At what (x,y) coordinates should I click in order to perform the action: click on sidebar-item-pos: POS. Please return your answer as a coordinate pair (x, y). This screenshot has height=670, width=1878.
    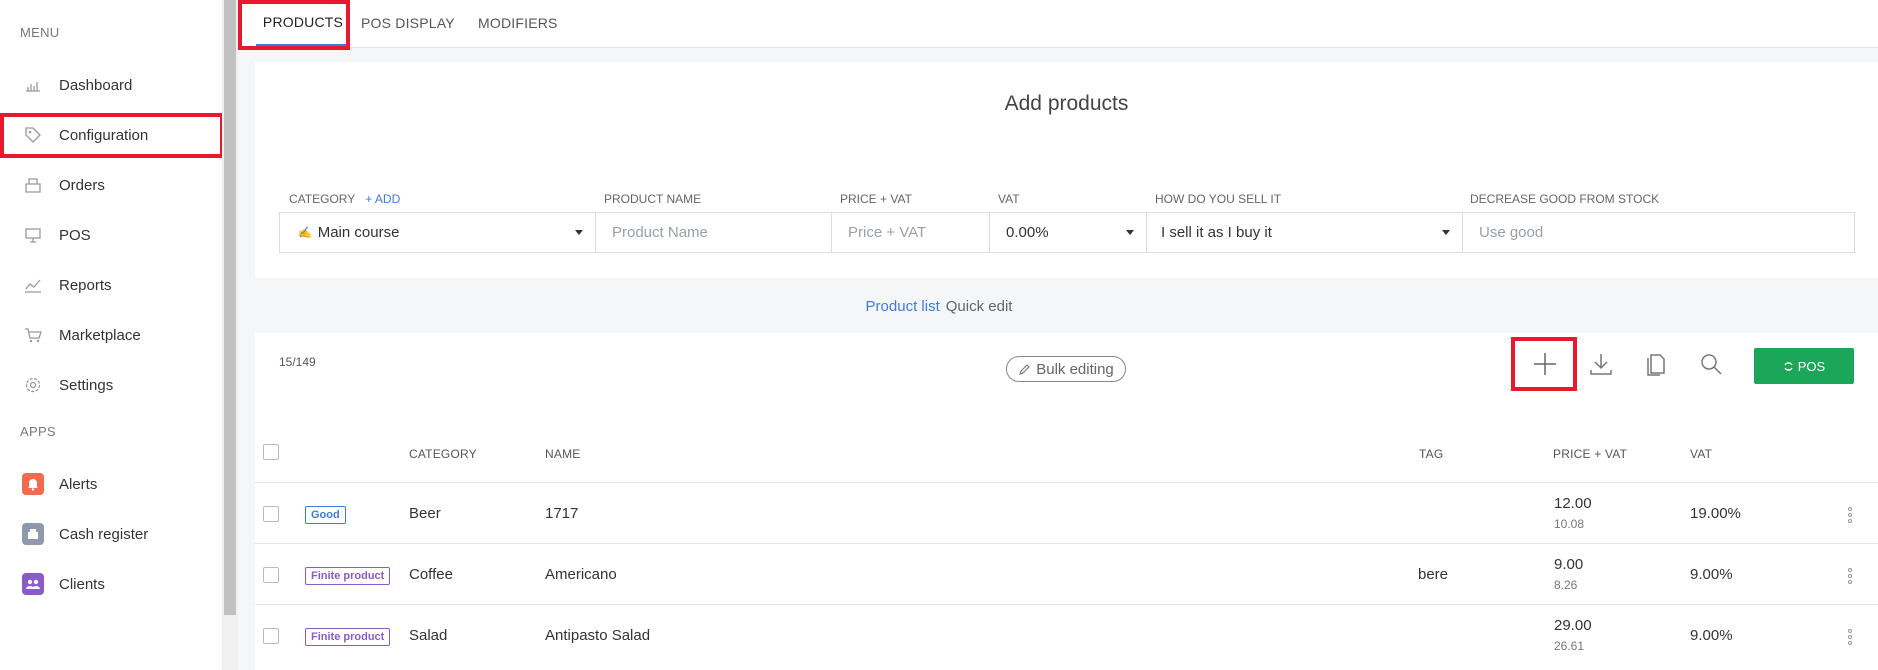
    Looking at the image, I should click on (111, 235).